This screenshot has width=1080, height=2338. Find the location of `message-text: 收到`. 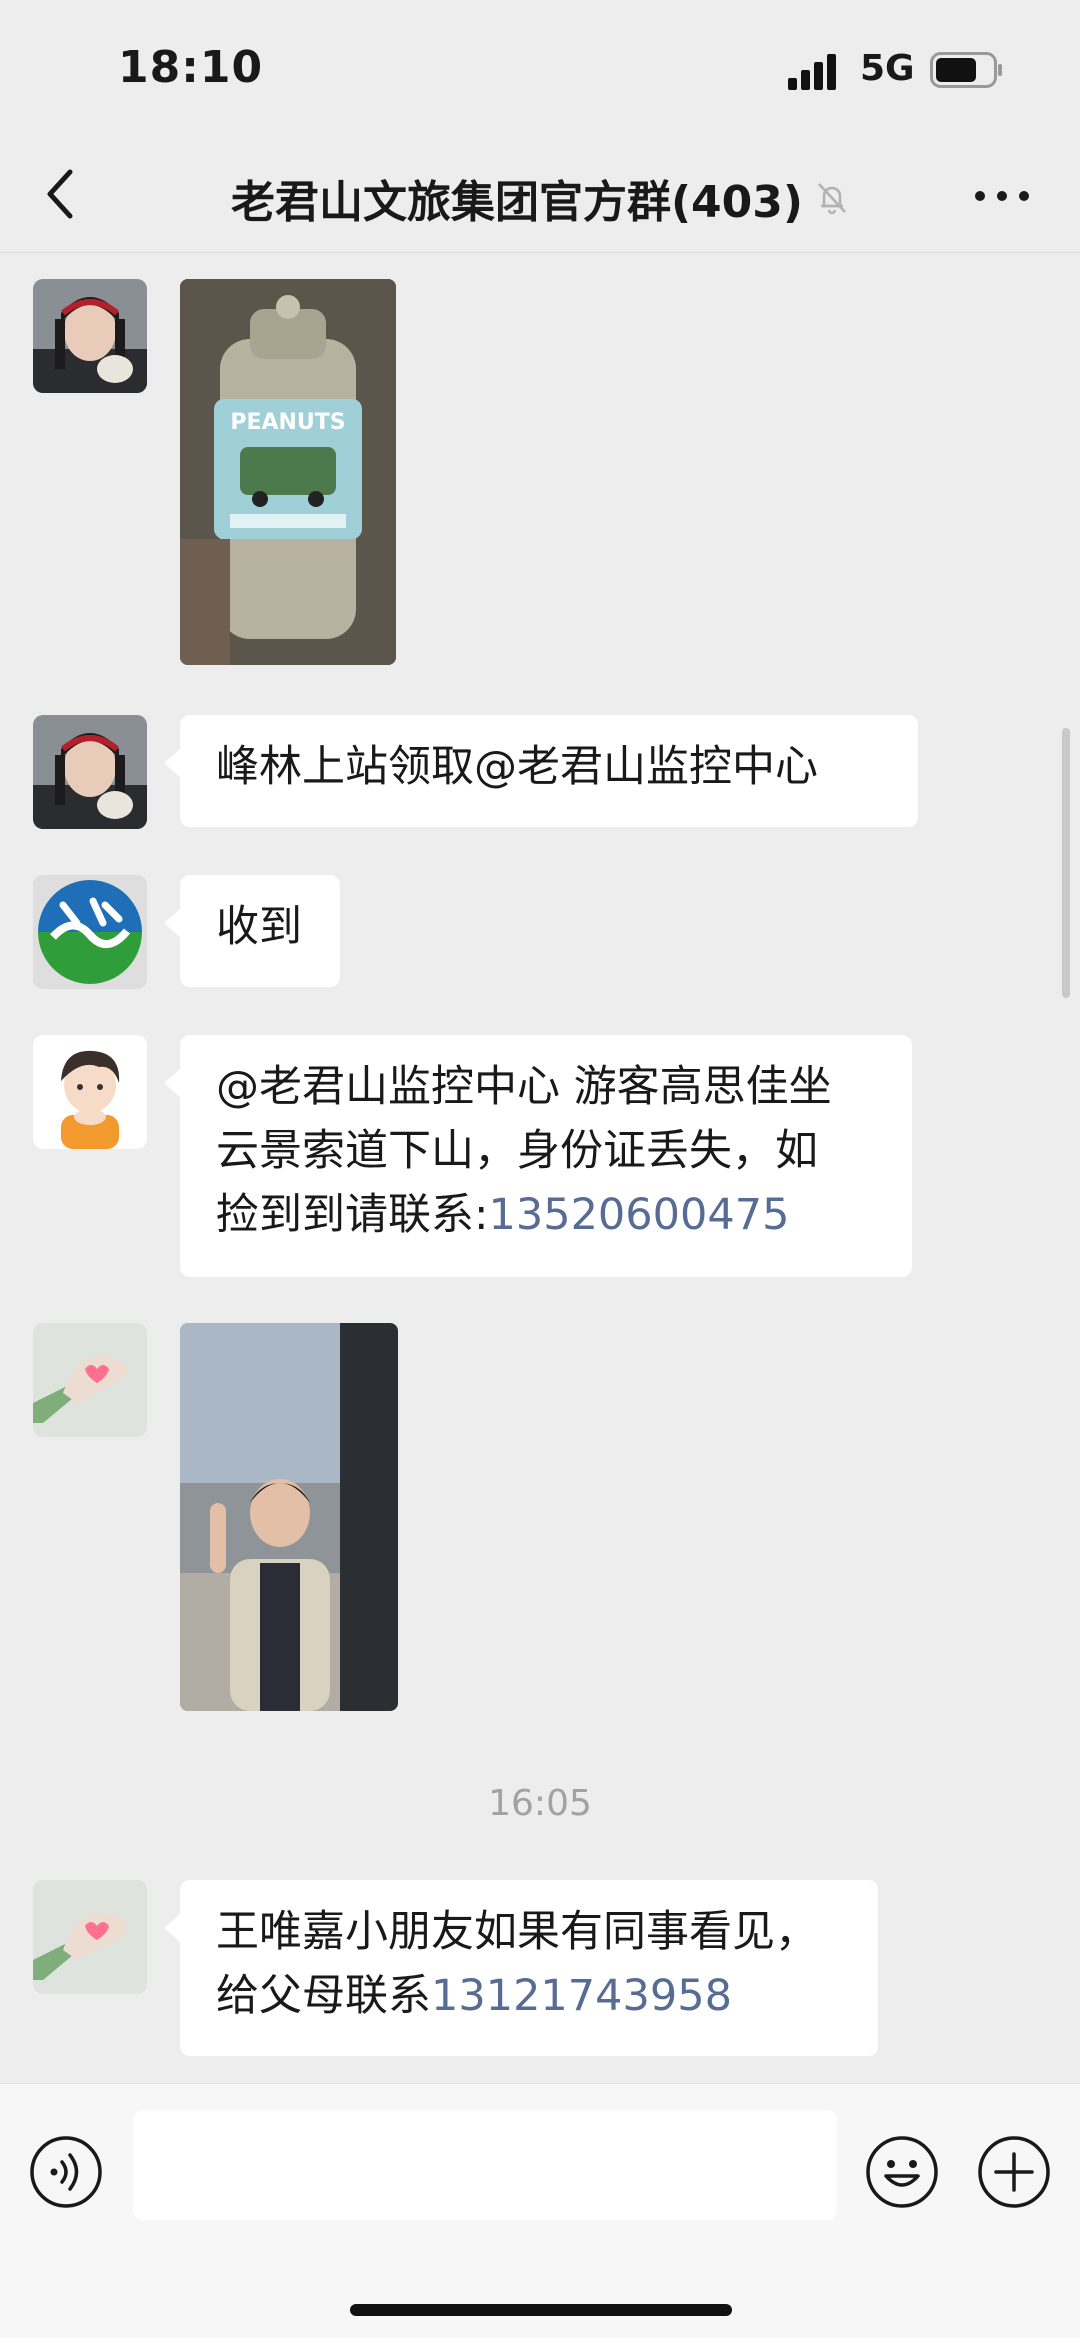

message-text: 收到 is located at coordinates (259, 927).